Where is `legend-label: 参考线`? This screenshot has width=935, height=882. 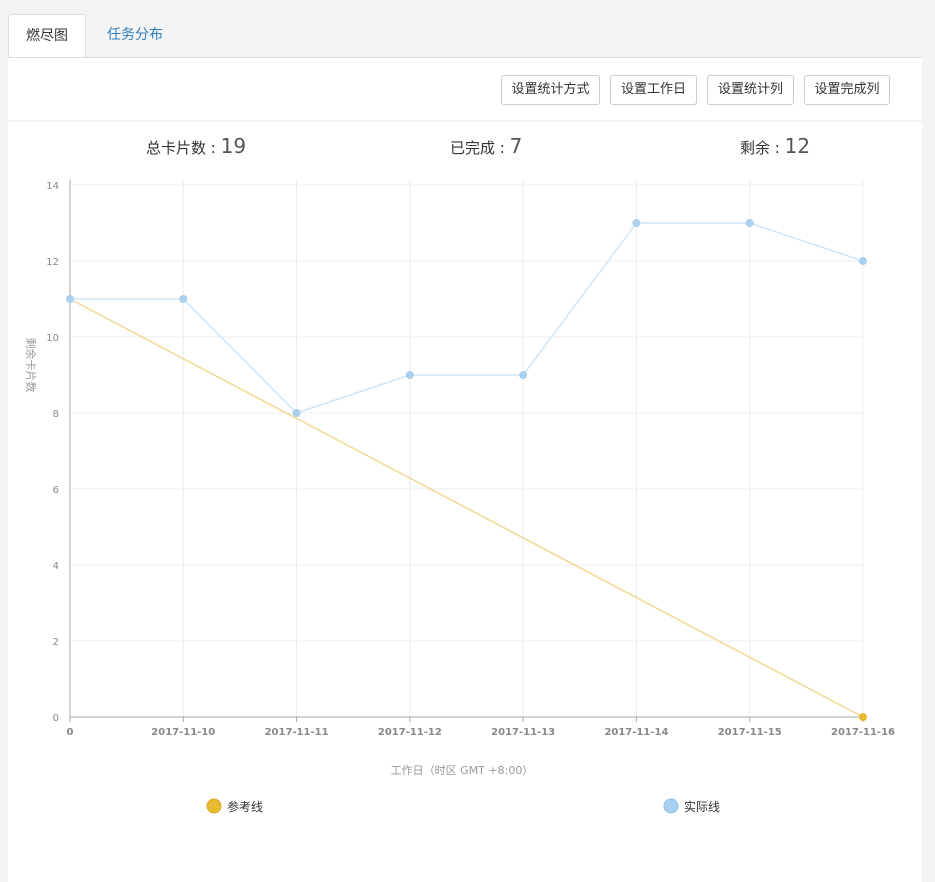 legend-label: 参考线 is located at coordinates (245, 806).